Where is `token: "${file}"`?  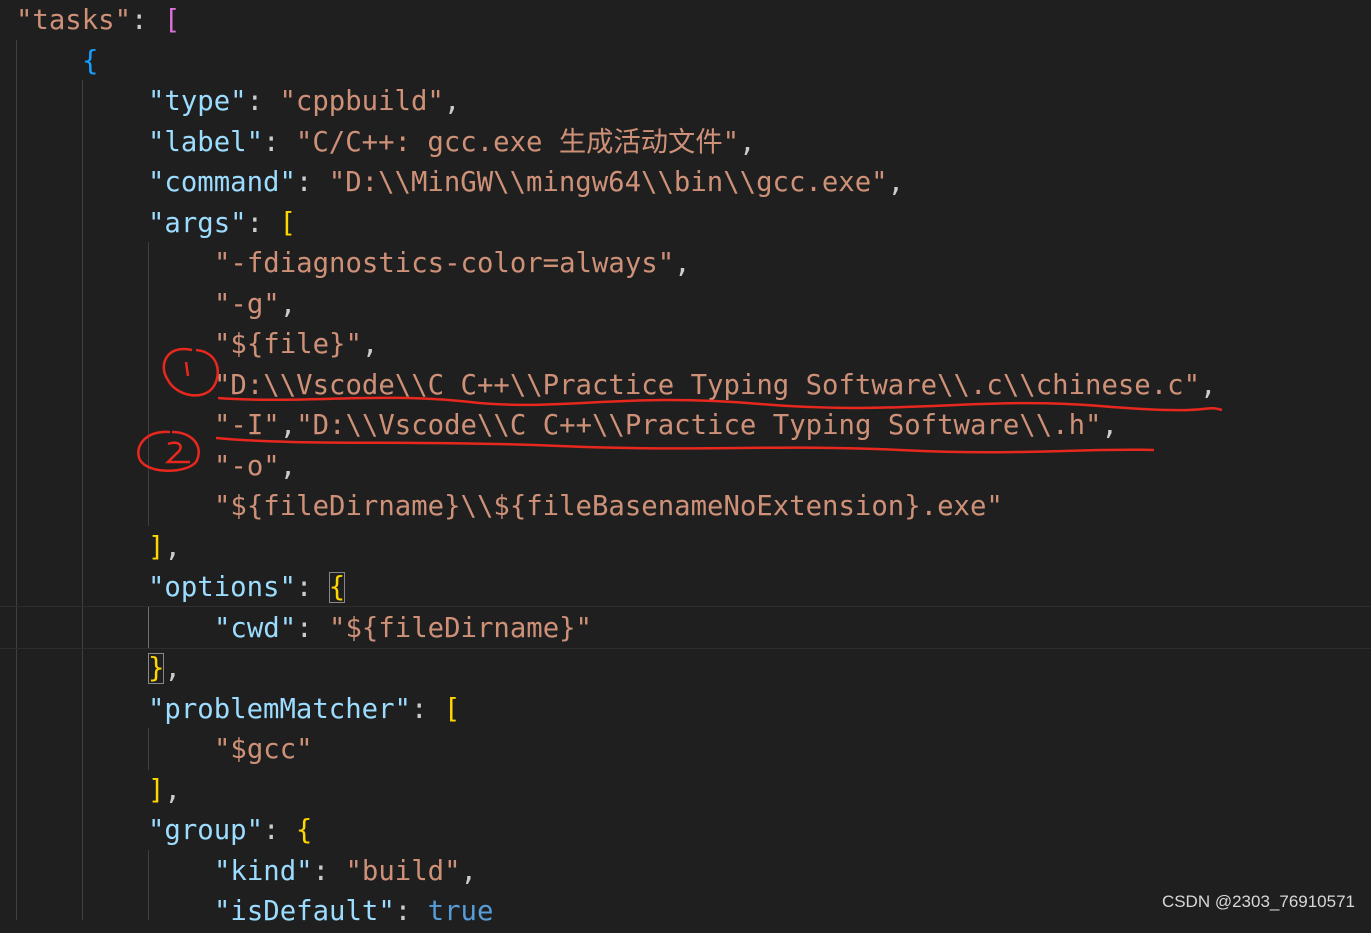 token: "${file}" is located at coordinates (288, 344).